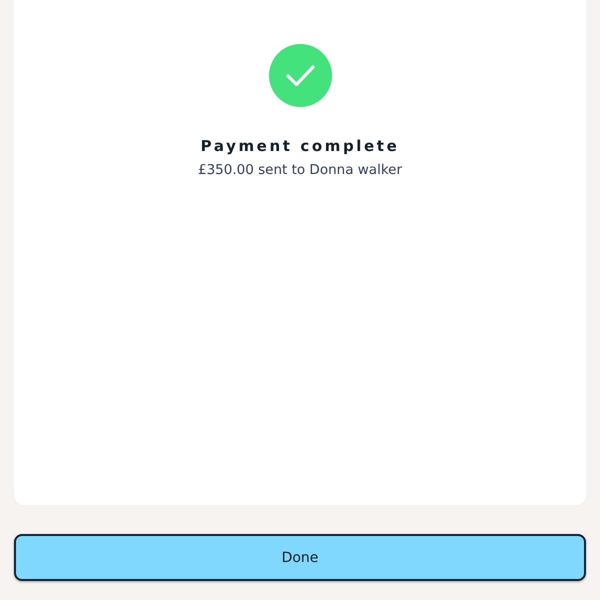 The image size is (600, 600). I want to click on done-button: Done, so click(300, 557).